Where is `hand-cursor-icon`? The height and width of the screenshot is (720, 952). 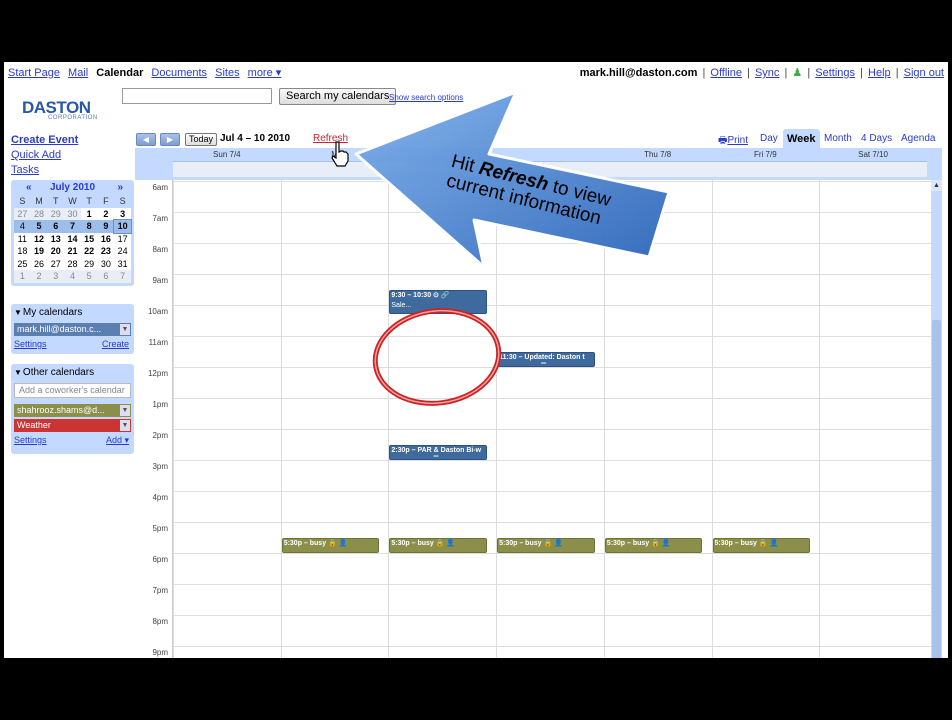
hand-cursor-icon is located at coordinates (340, 154).